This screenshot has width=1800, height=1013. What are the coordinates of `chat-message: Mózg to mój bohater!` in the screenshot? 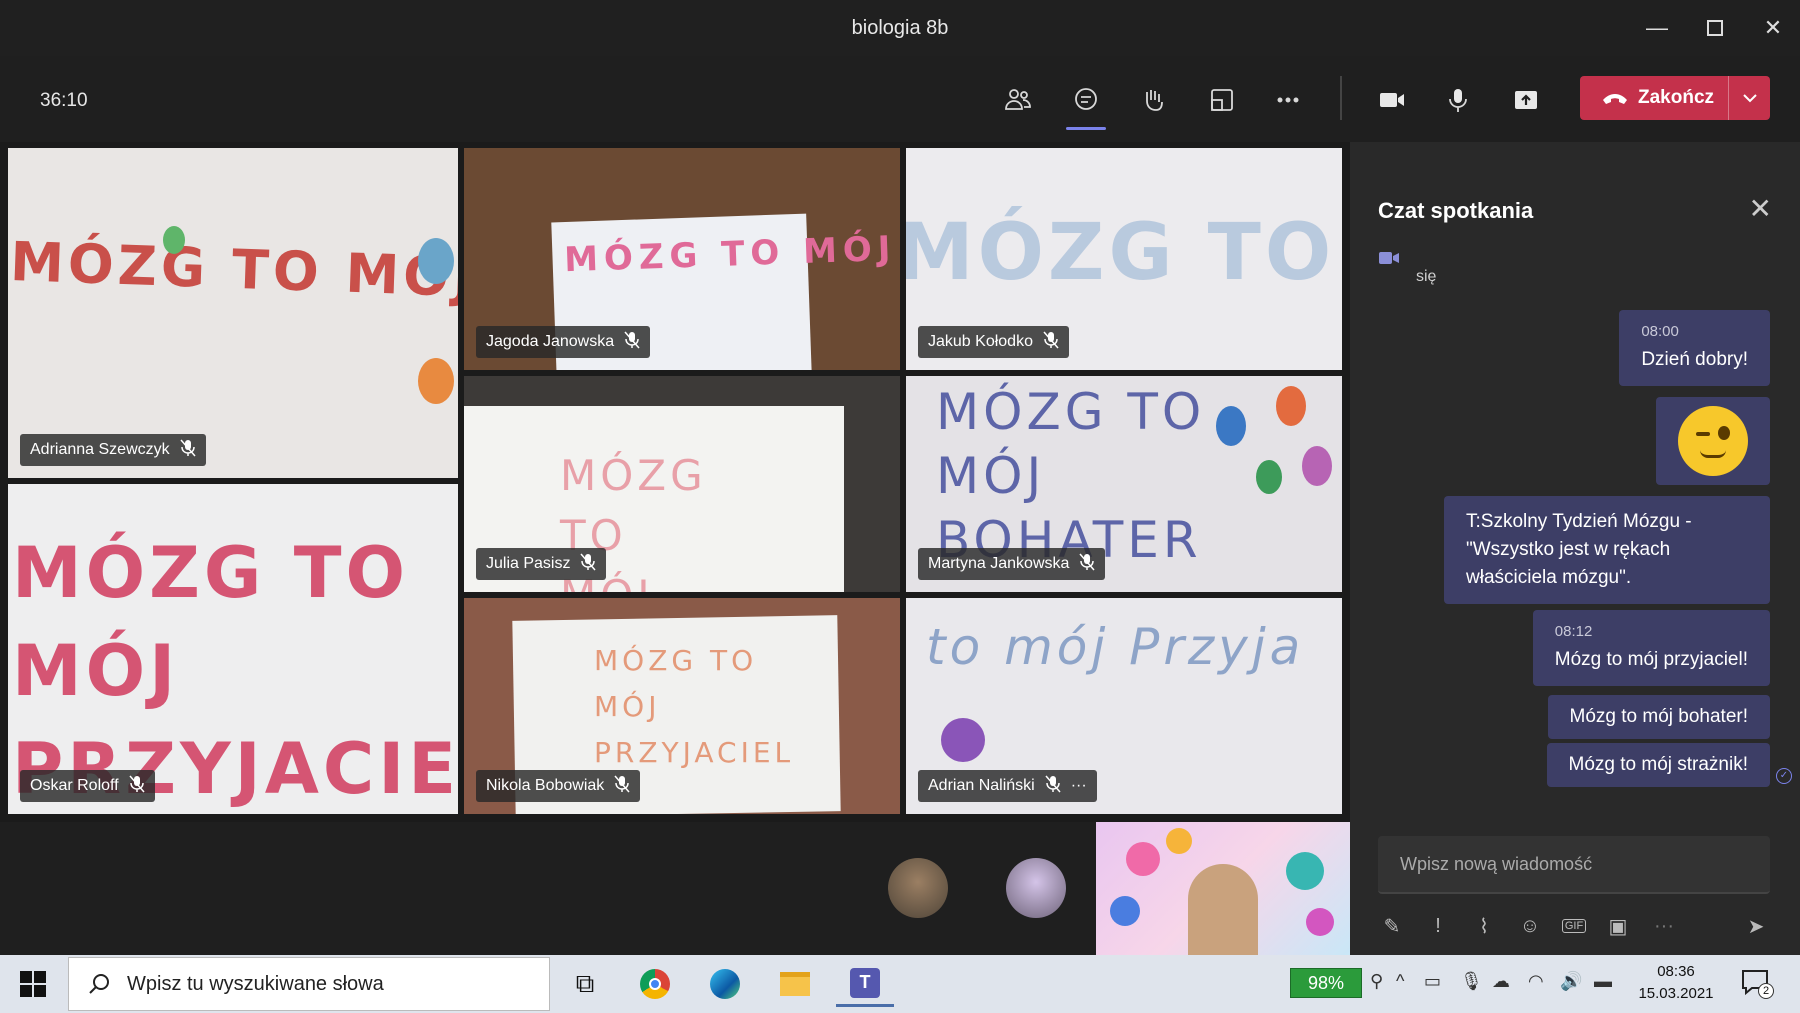 It's located at (1658, 717).